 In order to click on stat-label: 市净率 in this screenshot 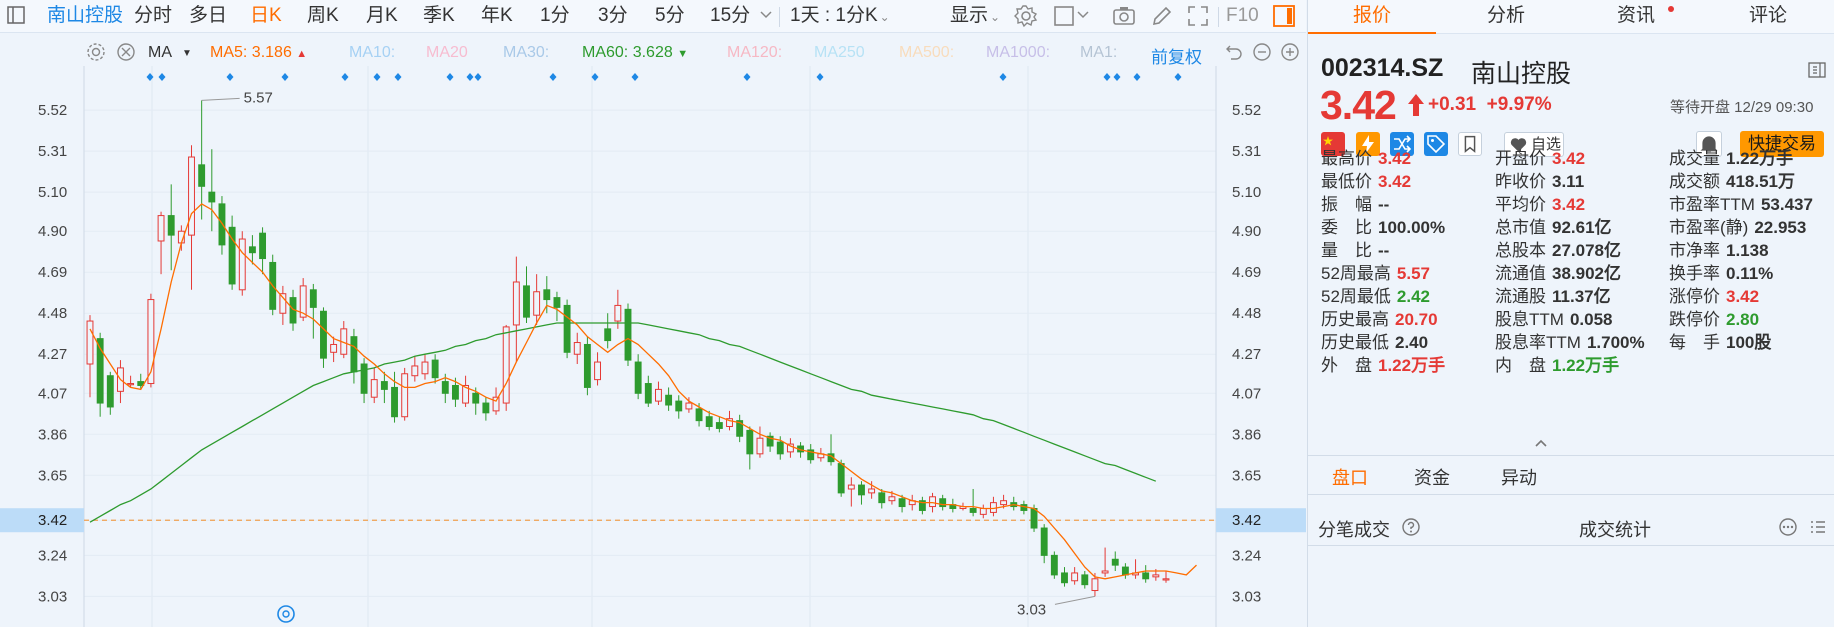, I will do `click(1694, 250)`.